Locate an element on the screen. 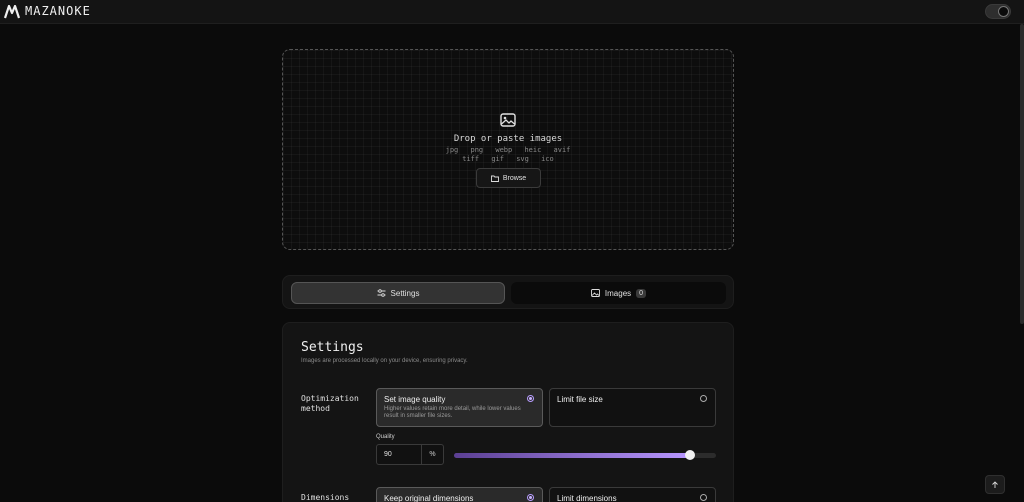 Image resolution: width=1024 pixels, height=502 pixels. format-label: webp is located at coordinates (504, 150).